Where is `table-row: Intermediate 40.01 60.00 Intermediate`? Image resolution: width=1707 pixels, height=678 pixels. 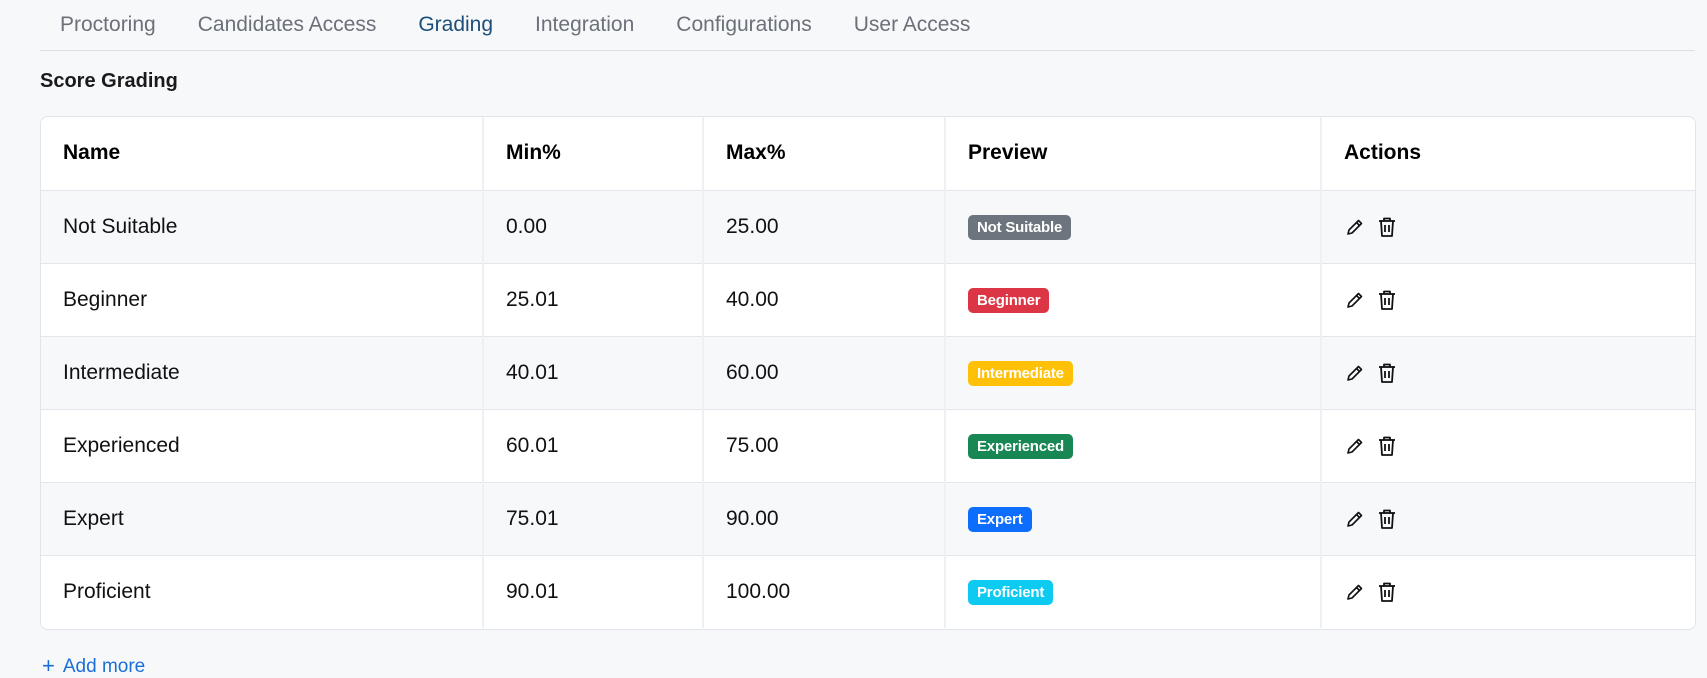
table-row: Intermediate 40.01 60.00 Intermediate is located at coordinates (868, 372).